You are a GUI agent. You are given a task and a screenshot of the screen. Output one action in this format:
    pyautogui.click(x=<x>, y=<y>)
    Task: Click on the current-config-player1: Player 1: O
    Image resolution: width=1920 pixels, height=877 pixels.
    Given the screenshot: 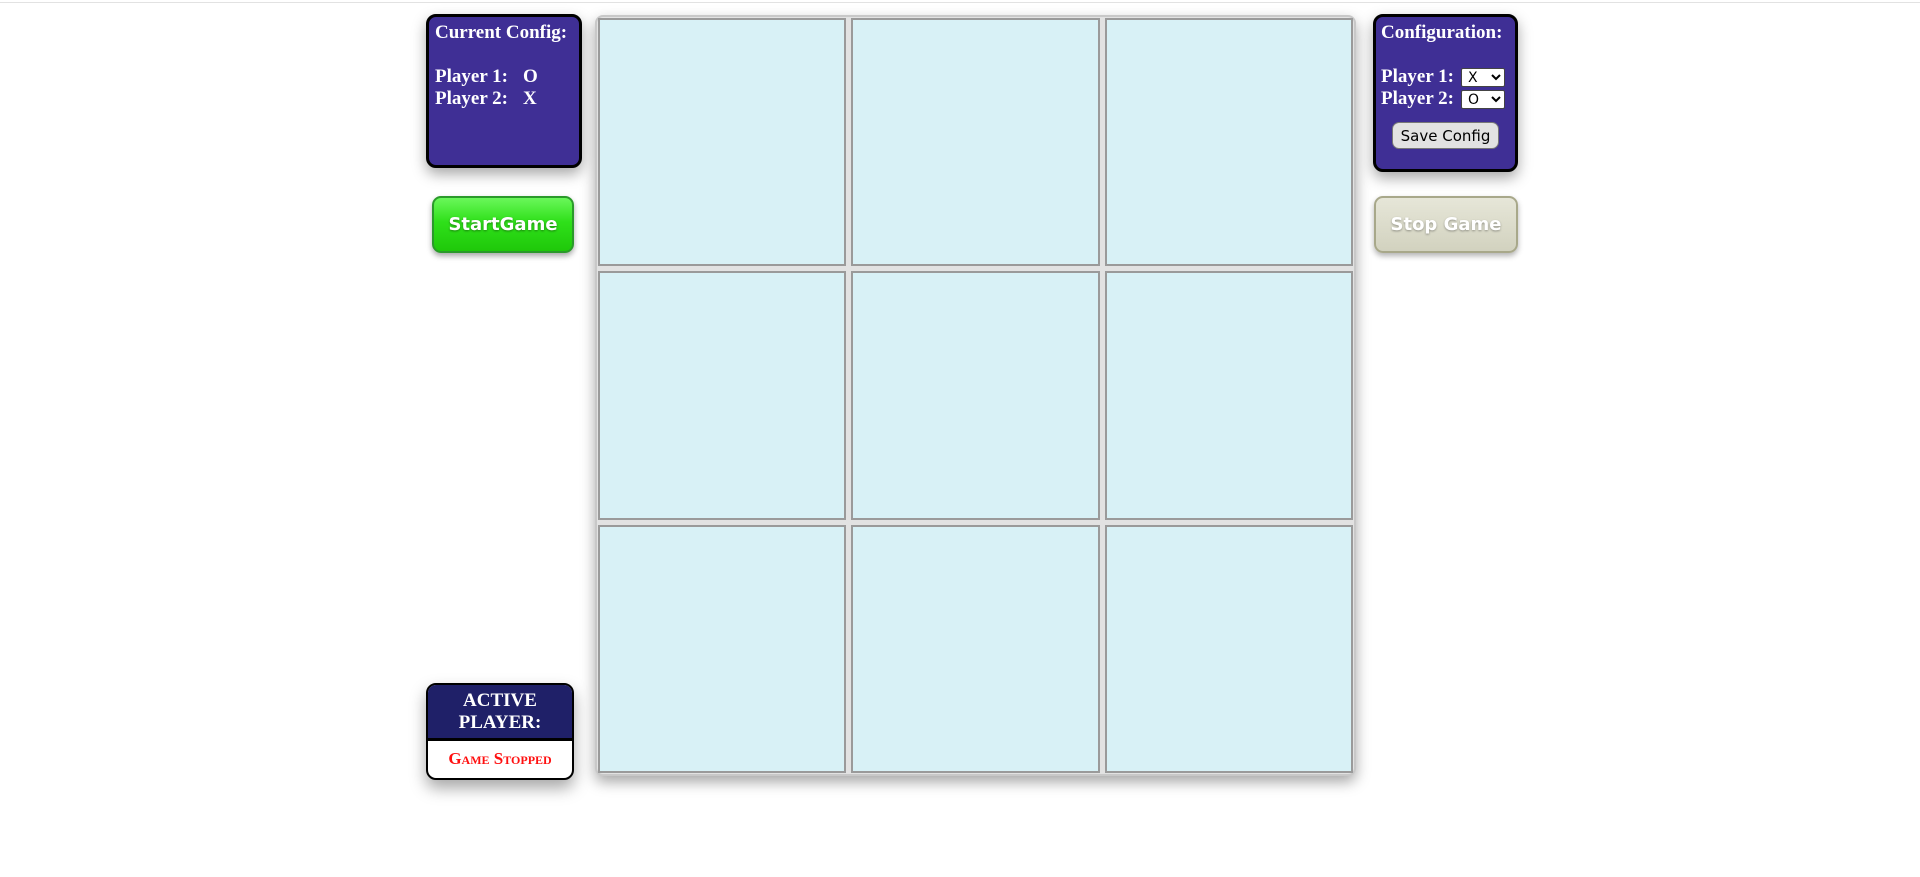 What is the action you would take?
    pyautogui.click(x=504, y=77)
    